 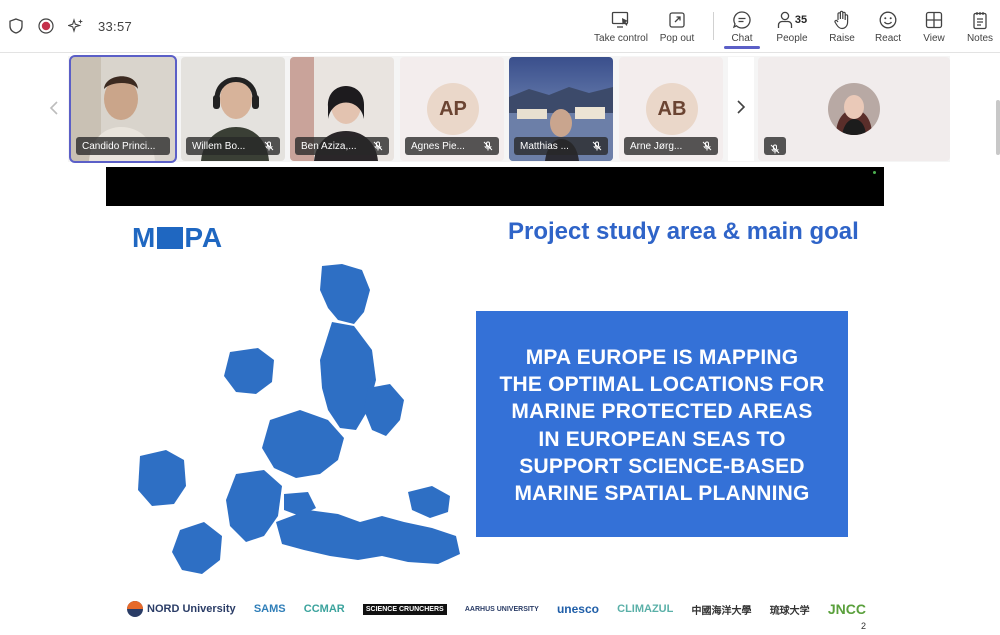 I want to click on meeting-timer: 33:57, so click(x=115, y=26).